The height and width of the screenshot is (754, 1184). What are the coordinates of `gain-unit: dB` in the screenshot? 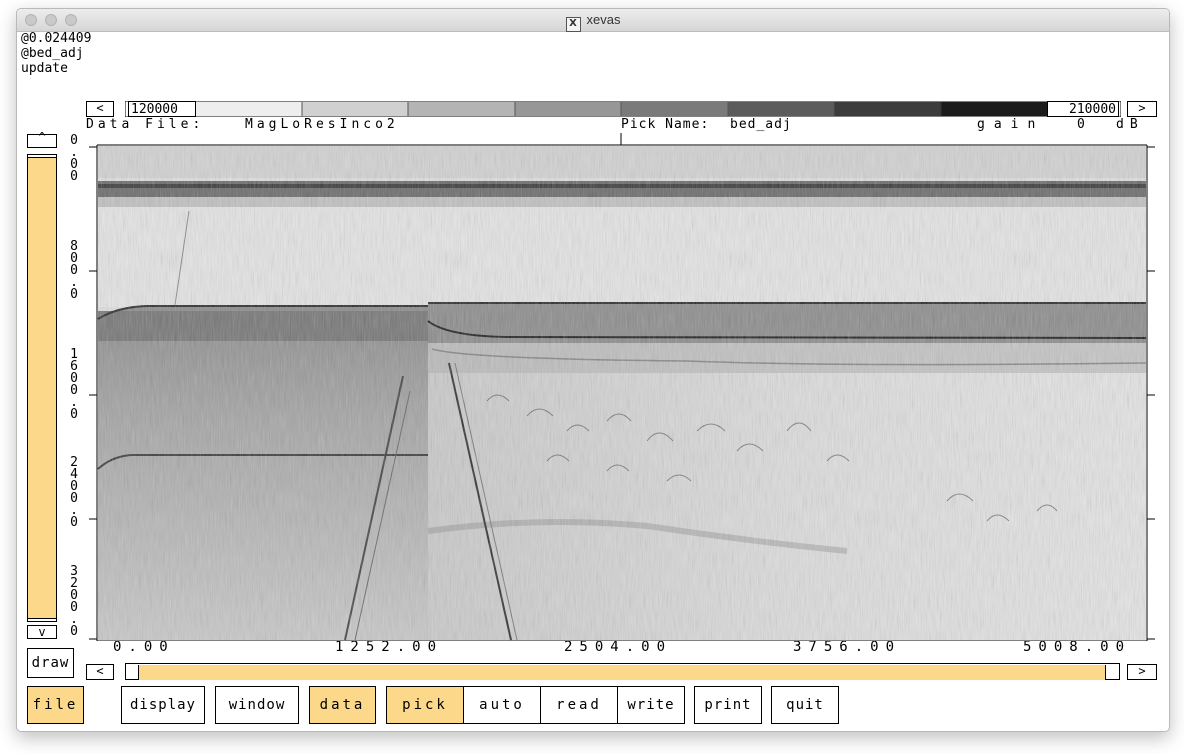 It's located at (1130, 124).